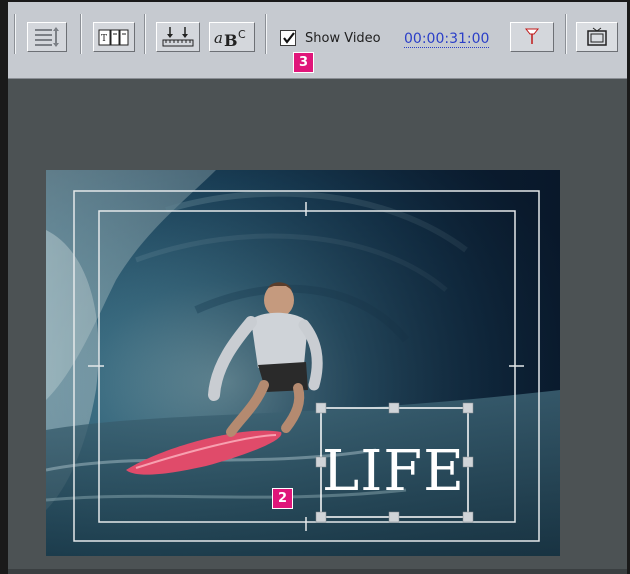 This screenshot has width=630, height=574. What do you see at coordinates (447, 39) in the screenshot?
I see `timecode-field: 00:00:31:00` at bounding box center [447, 39].